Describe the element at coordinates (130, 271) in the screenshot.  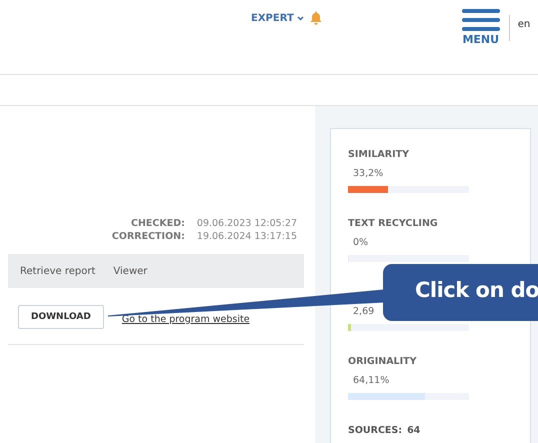
I see `report-menu-item: Viewer` at that location.